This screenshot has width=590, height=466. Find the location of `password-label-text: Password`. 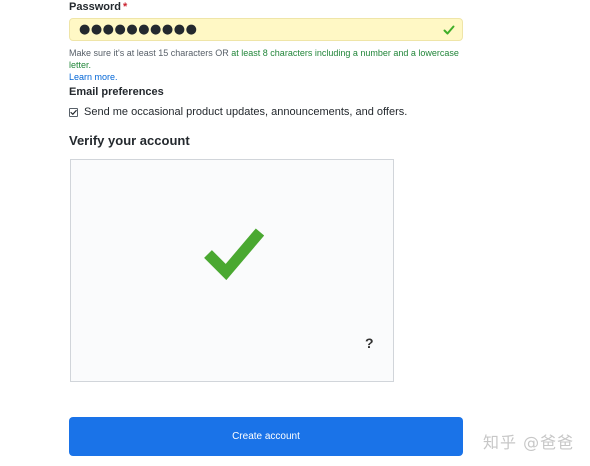

password-label-text: Password is located at coordinates (95, 7).